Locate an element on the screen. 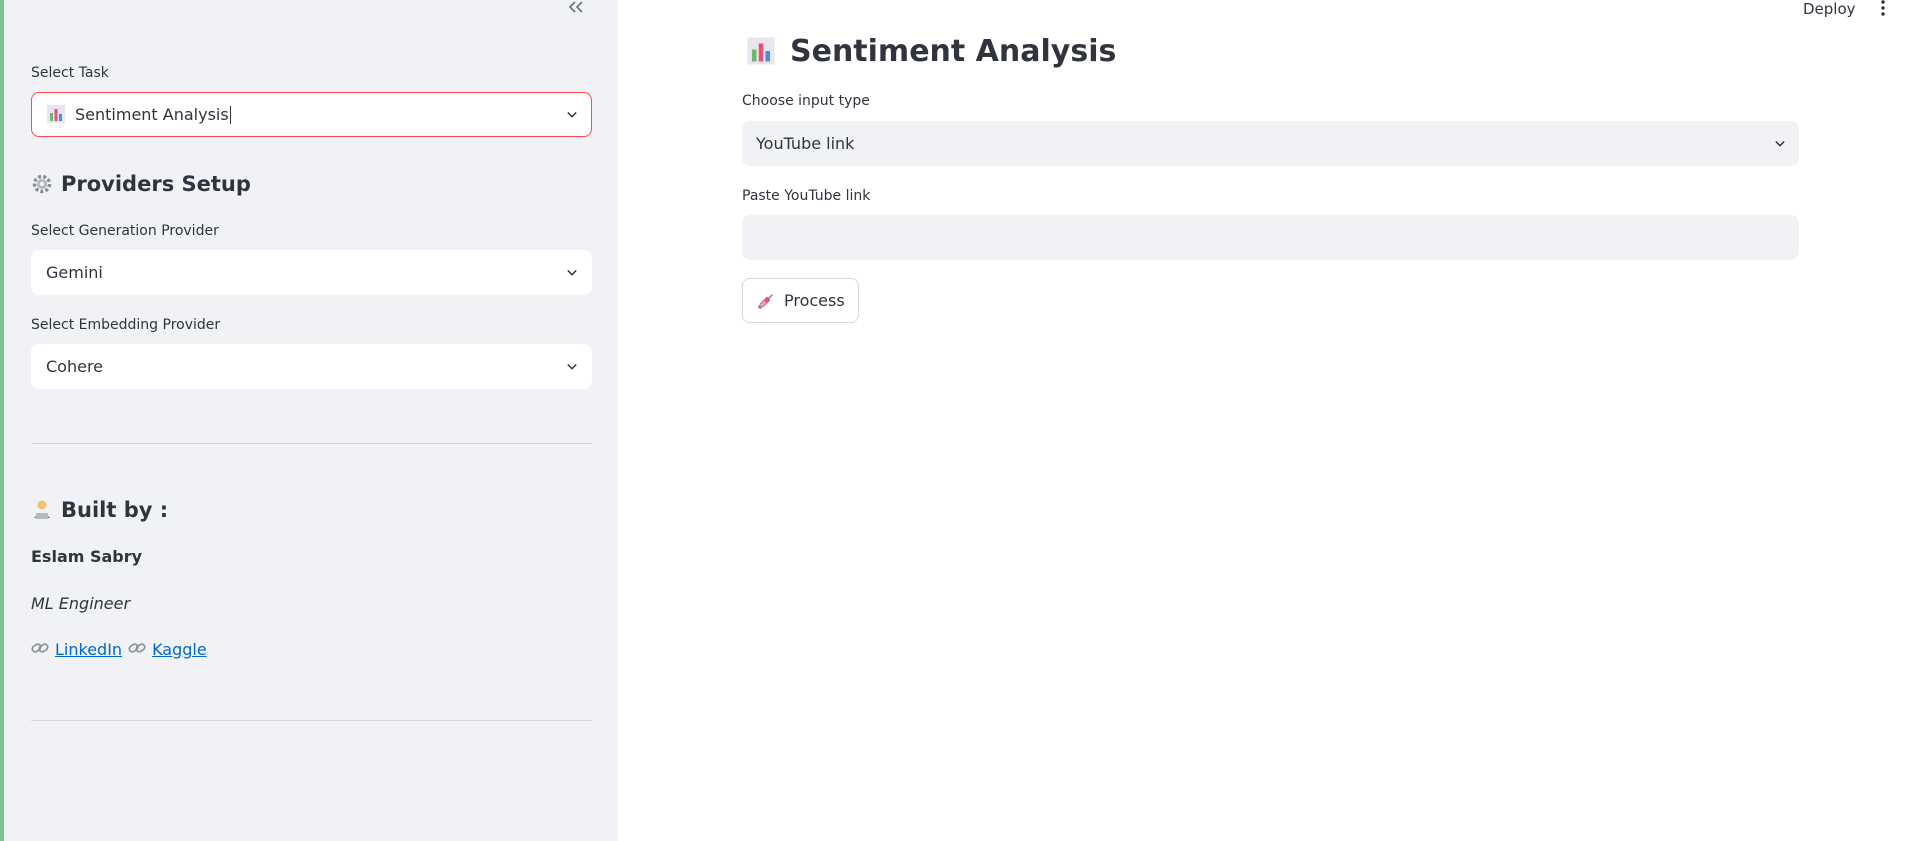 Image resolution: width=1919 pixels, height=841 pixels. author-role: ML Engineer is located at coordinates (81, 603).